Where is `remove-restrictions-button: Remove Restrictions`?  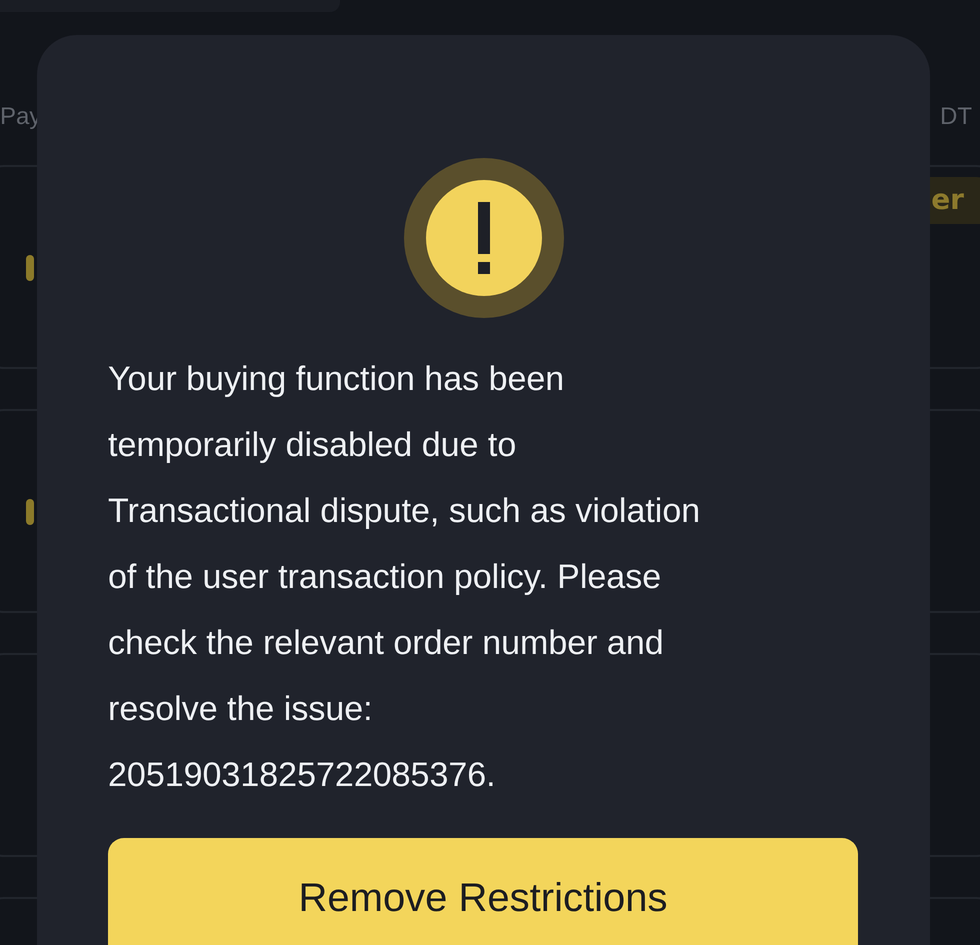 remove-restrictions-button: Remove Restrictions is located at coordinates (483, 891).